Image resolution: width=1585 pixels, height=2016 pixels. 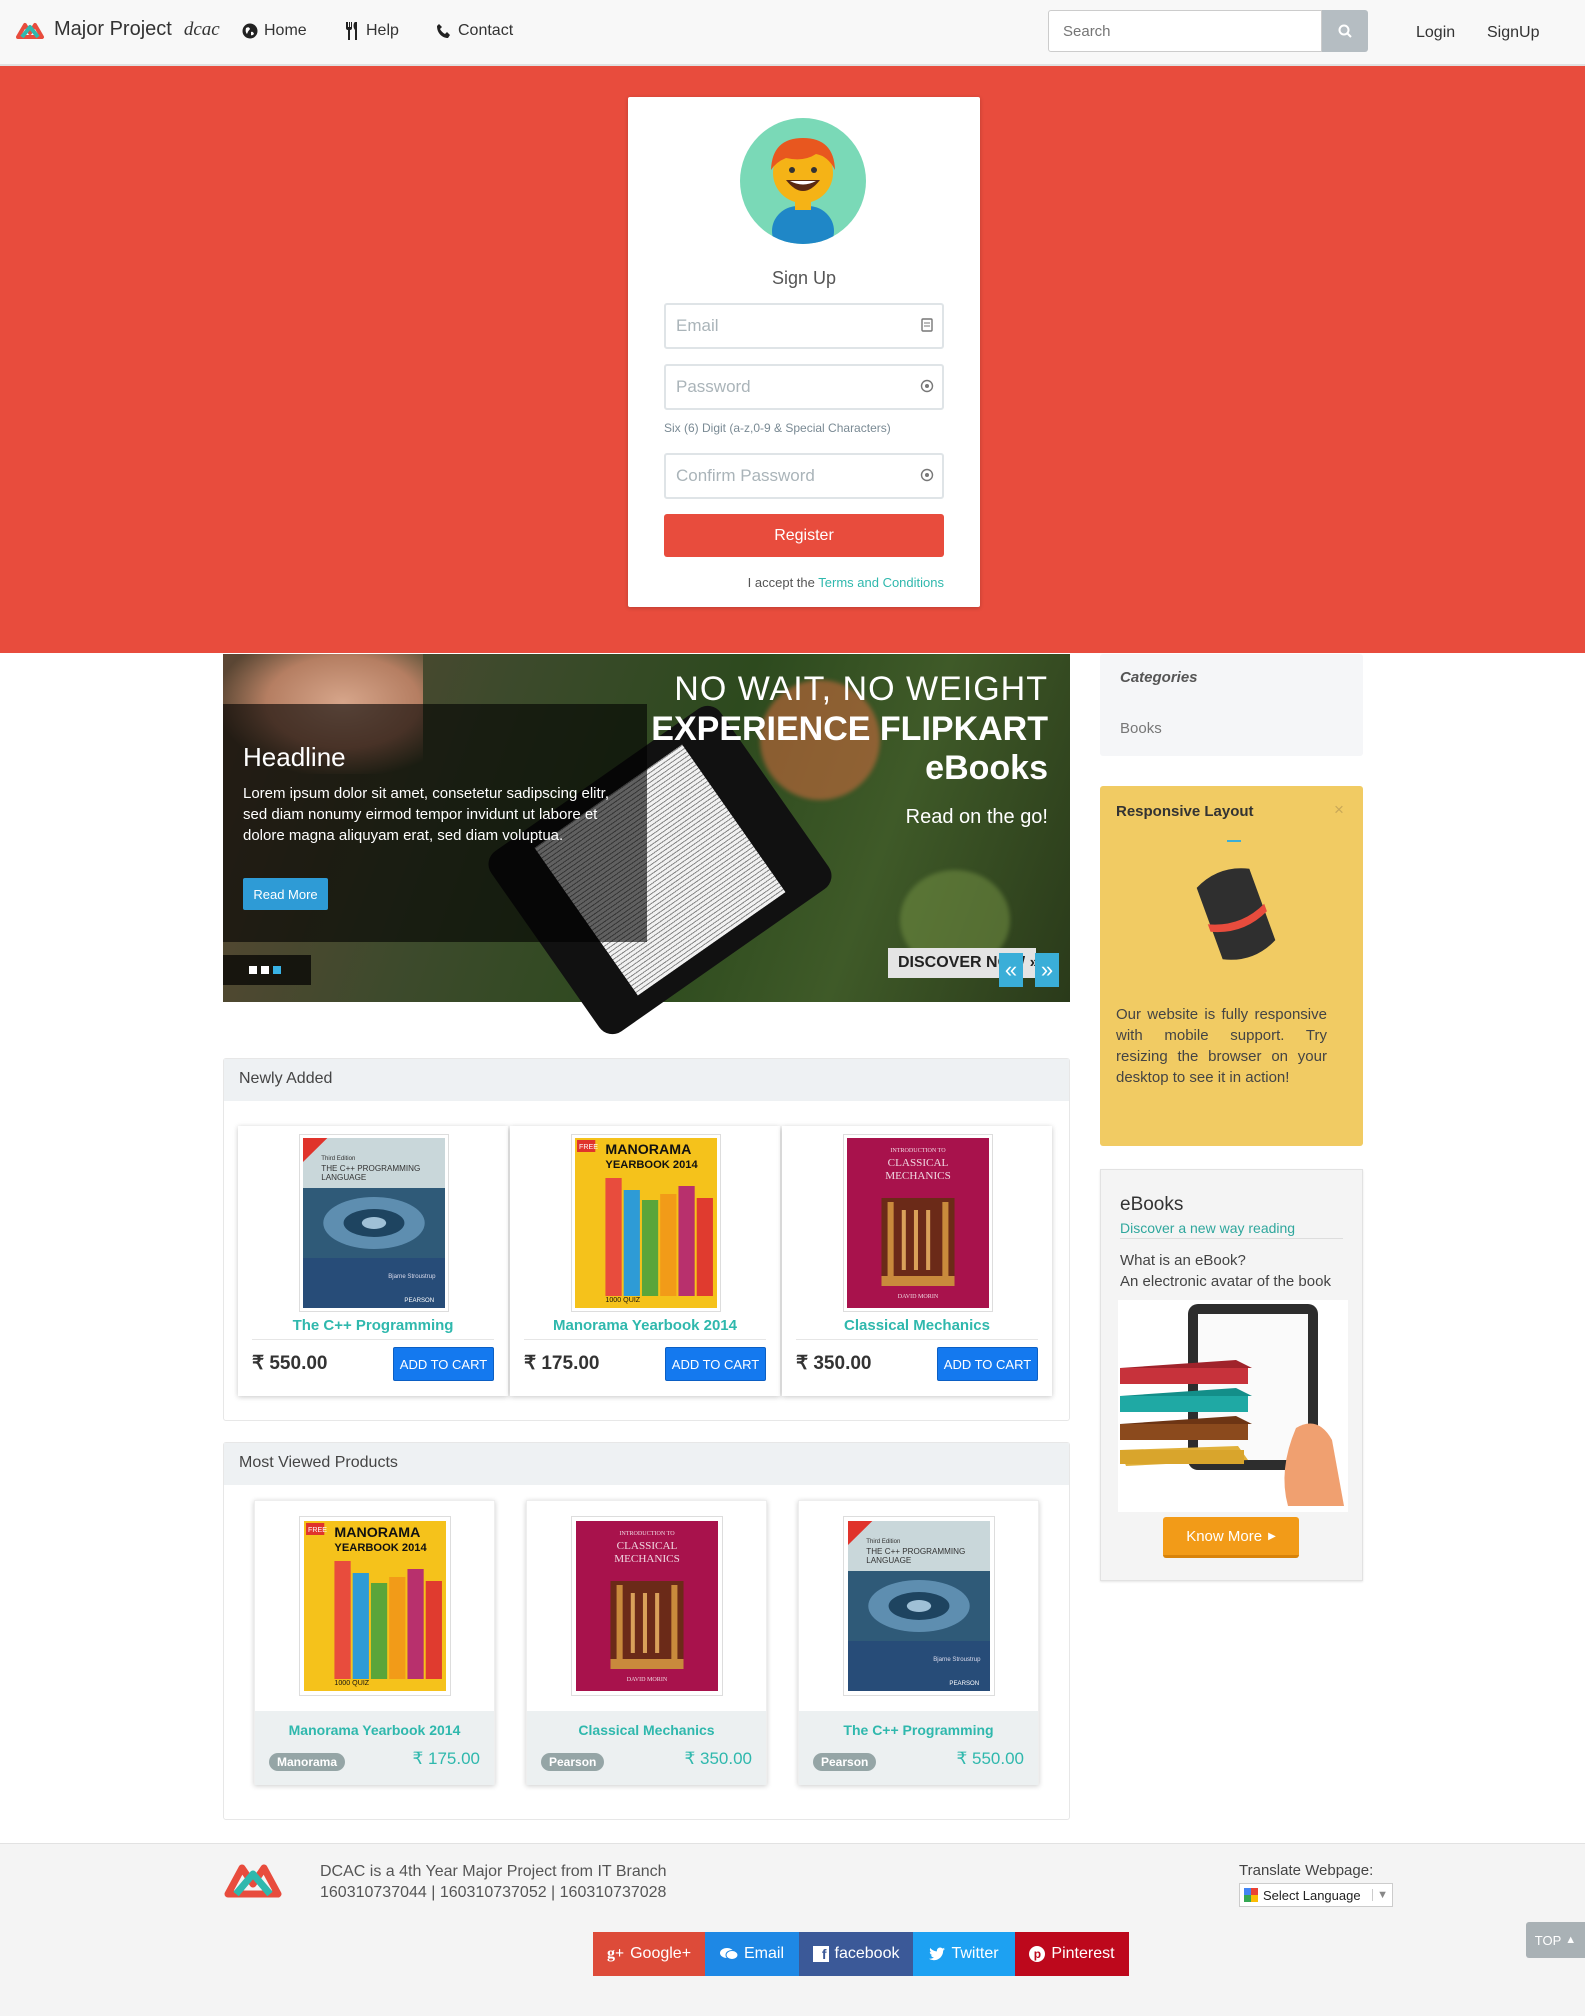 What do you see at coordinates (804, 387) in the screenshot?
I see `password-field: Password` at bounding box center [804, 387].